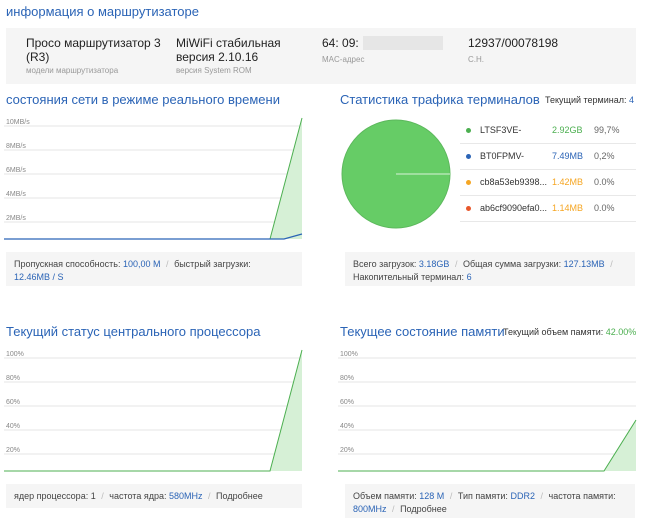 The image size is (660, 531). Describe the element at coordinates (185, 496) in the screenshot. I see `cpu-freq-value: 580MHz` at that location.